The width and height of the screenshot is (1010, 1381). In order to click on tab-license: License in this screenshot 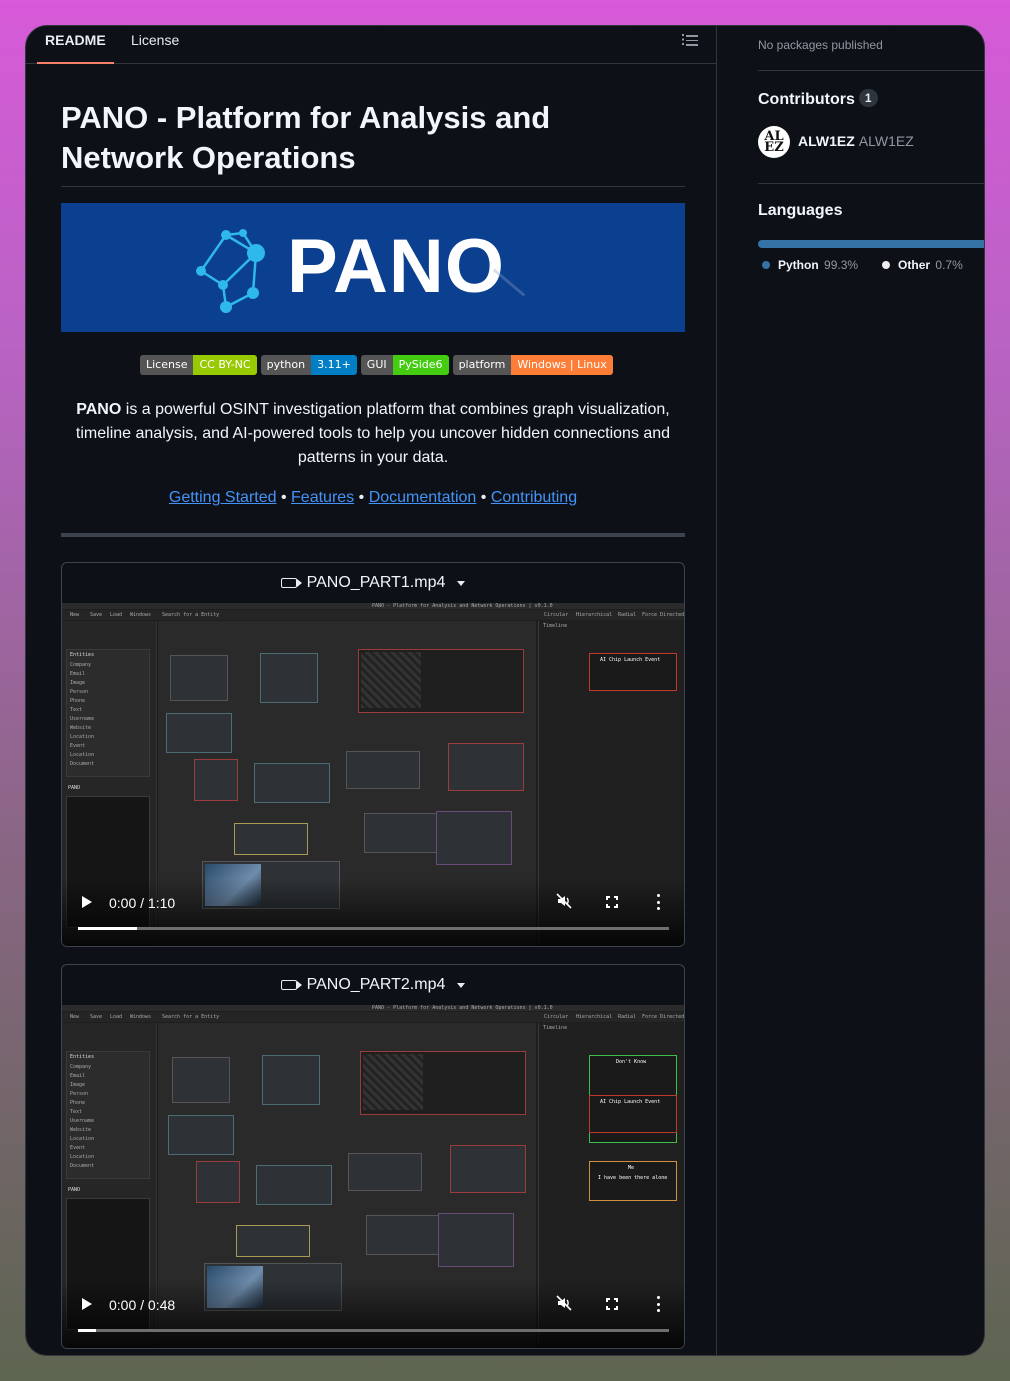, I will do `click(155, 45)`.